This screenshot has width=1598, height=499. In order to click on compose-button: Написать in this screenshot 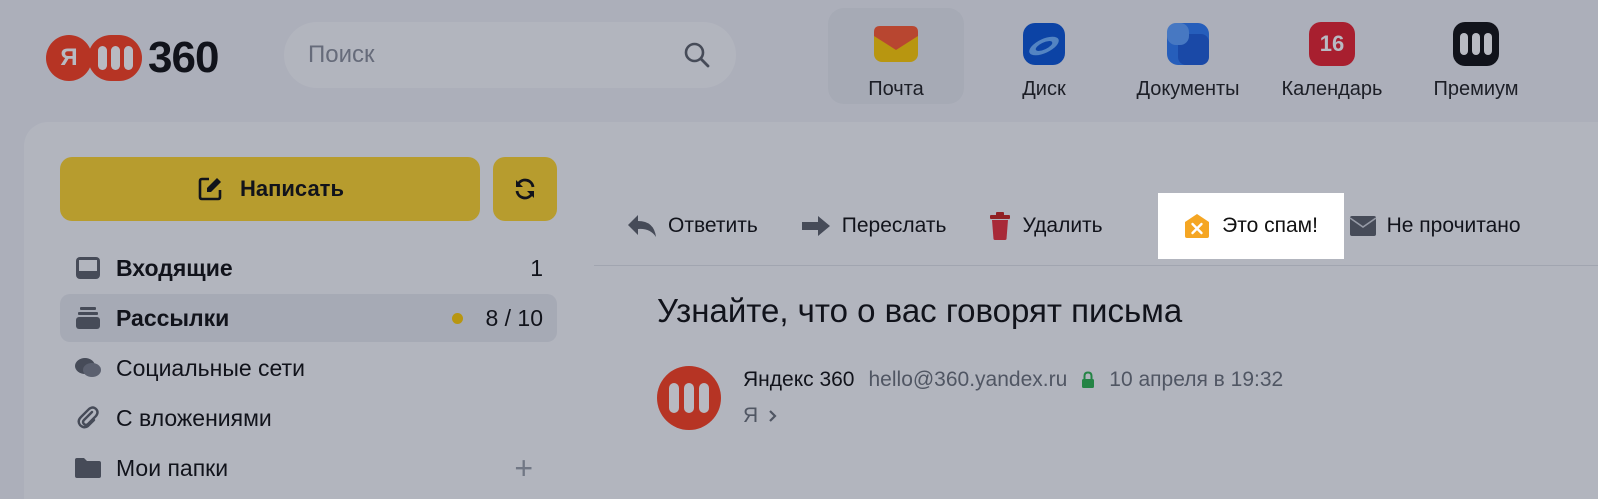, I will do `click(270, 189)`.